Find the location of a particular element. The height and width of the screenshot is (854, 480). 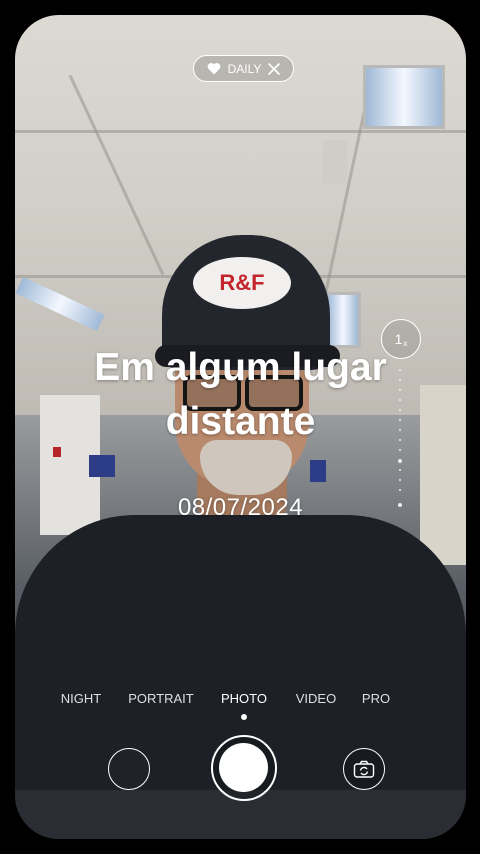

mode-video: VIDEO is located at coordinates (316, 698).